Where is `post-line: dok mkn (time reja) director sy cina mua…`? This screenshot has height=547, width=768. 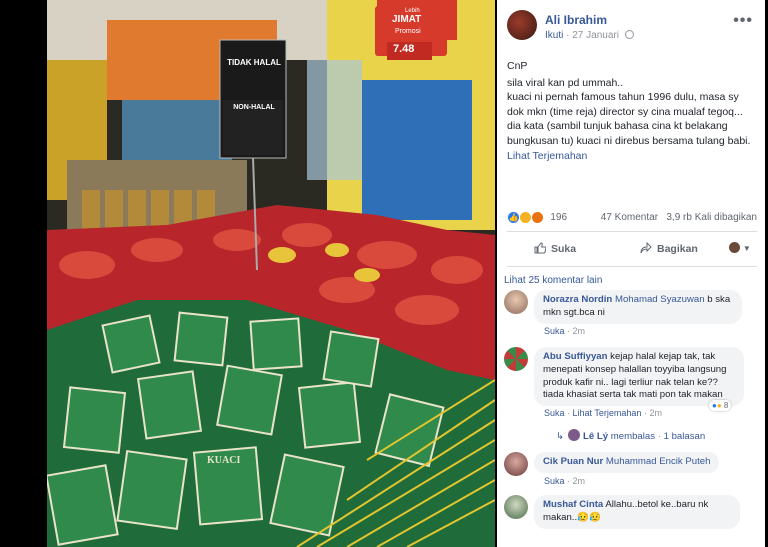
post-line: dok mkn (time reja) director sy cina mua… is located at coordinates (625, 111).